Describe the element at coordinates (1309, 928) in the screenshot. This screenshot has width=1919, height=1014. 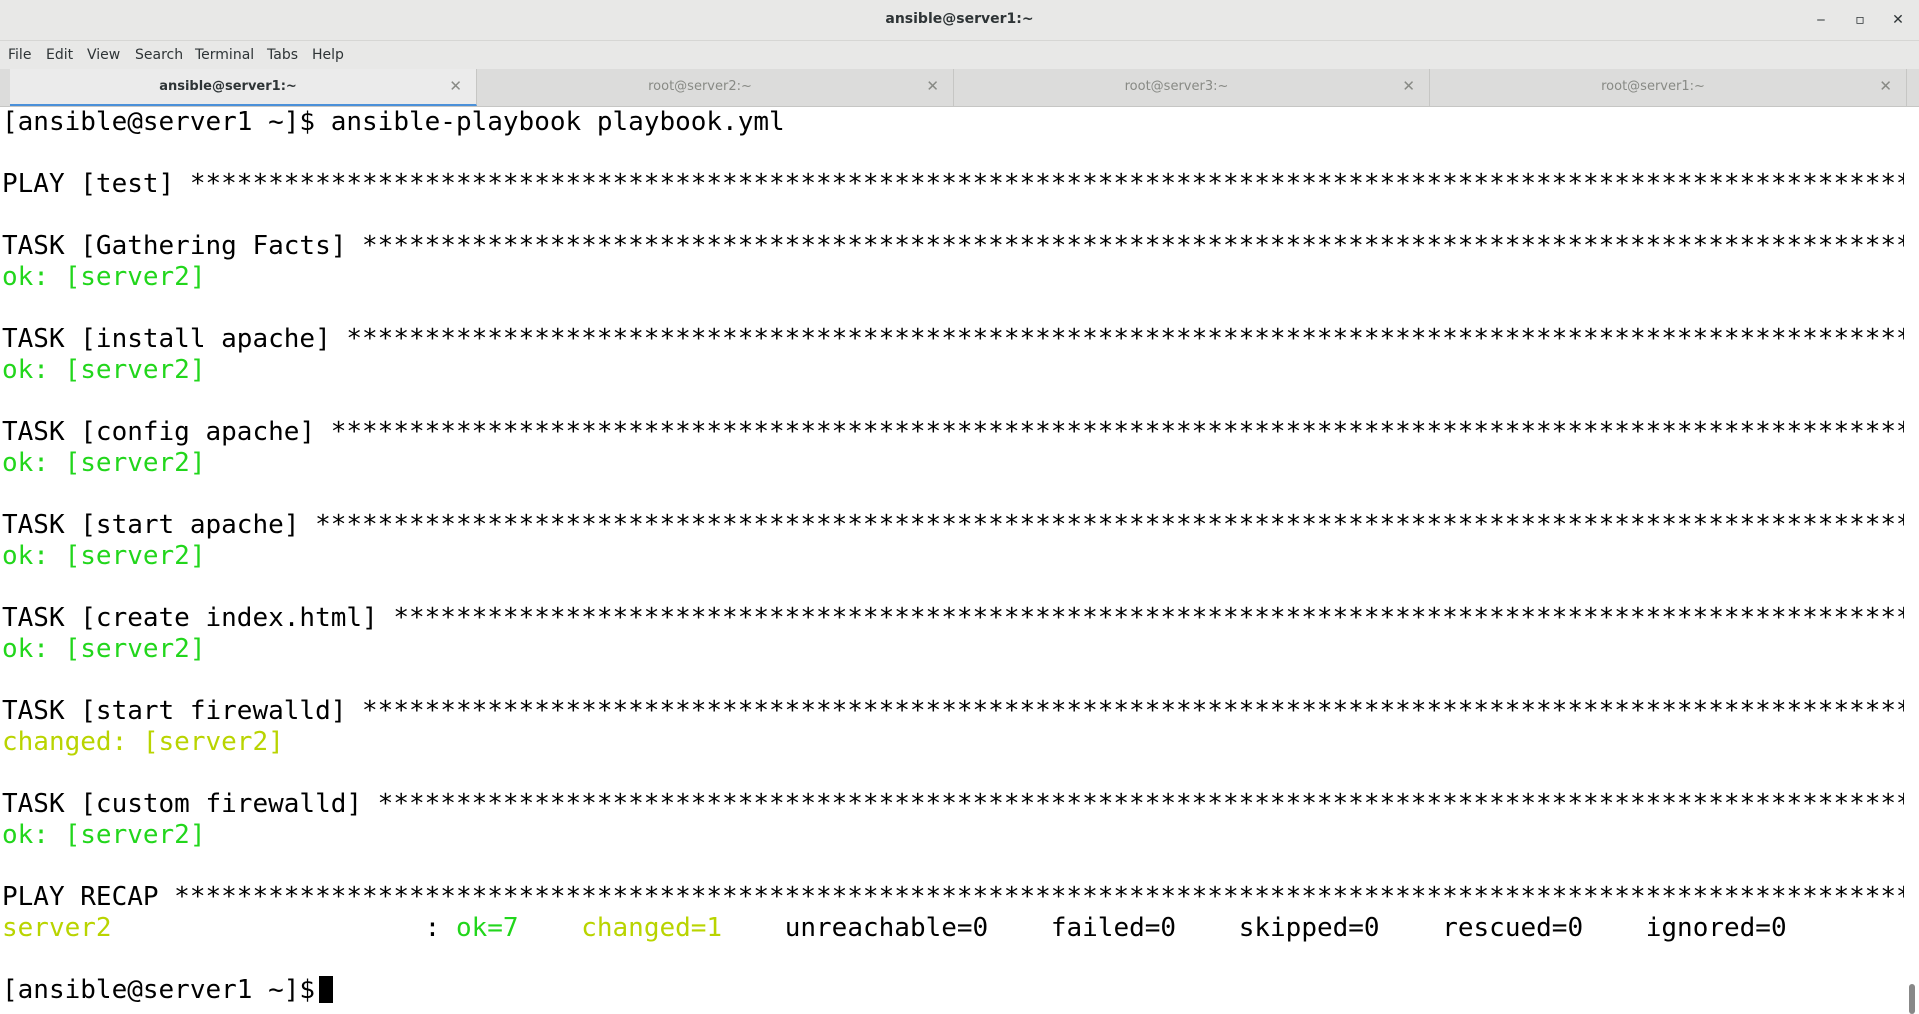
I see `recap-skipped: skipped=0` at that location.